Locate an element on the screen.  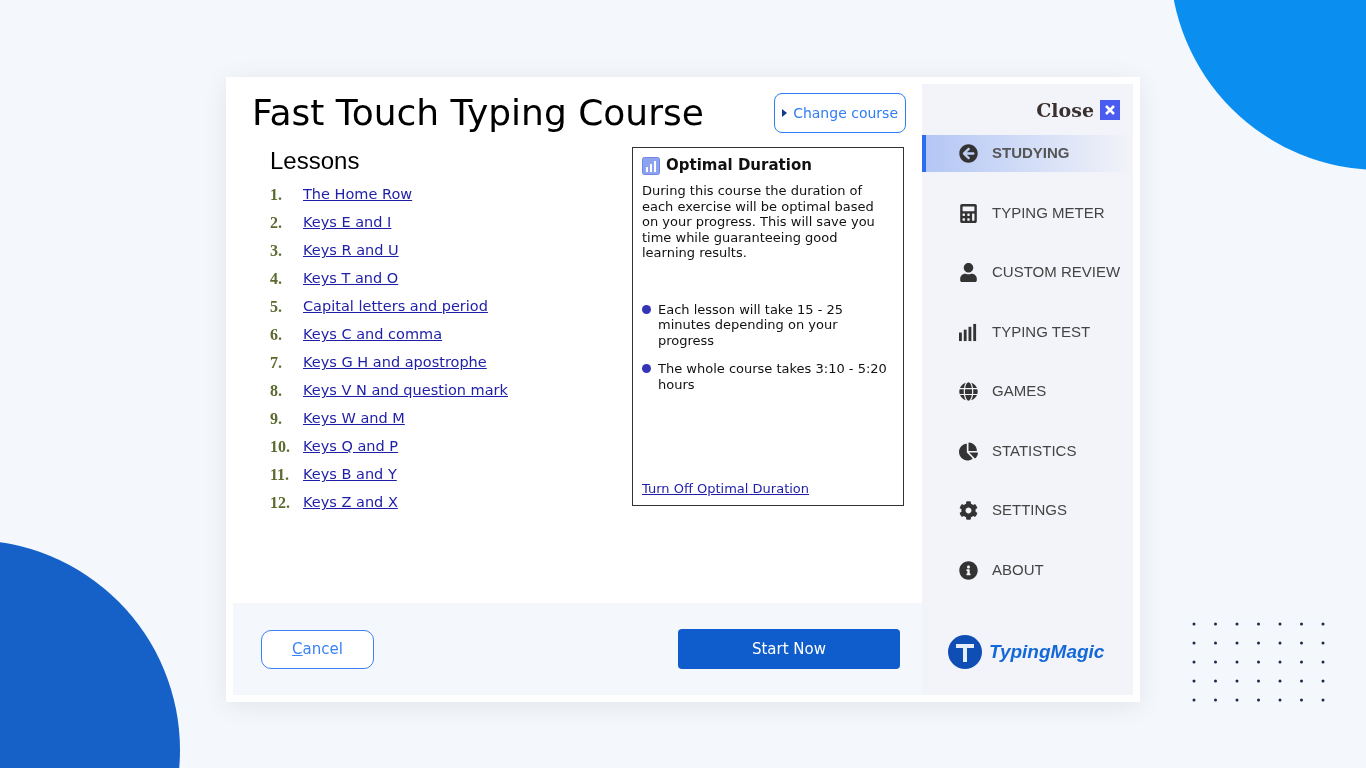
calculator-icon is located at coordinates (968, 213).